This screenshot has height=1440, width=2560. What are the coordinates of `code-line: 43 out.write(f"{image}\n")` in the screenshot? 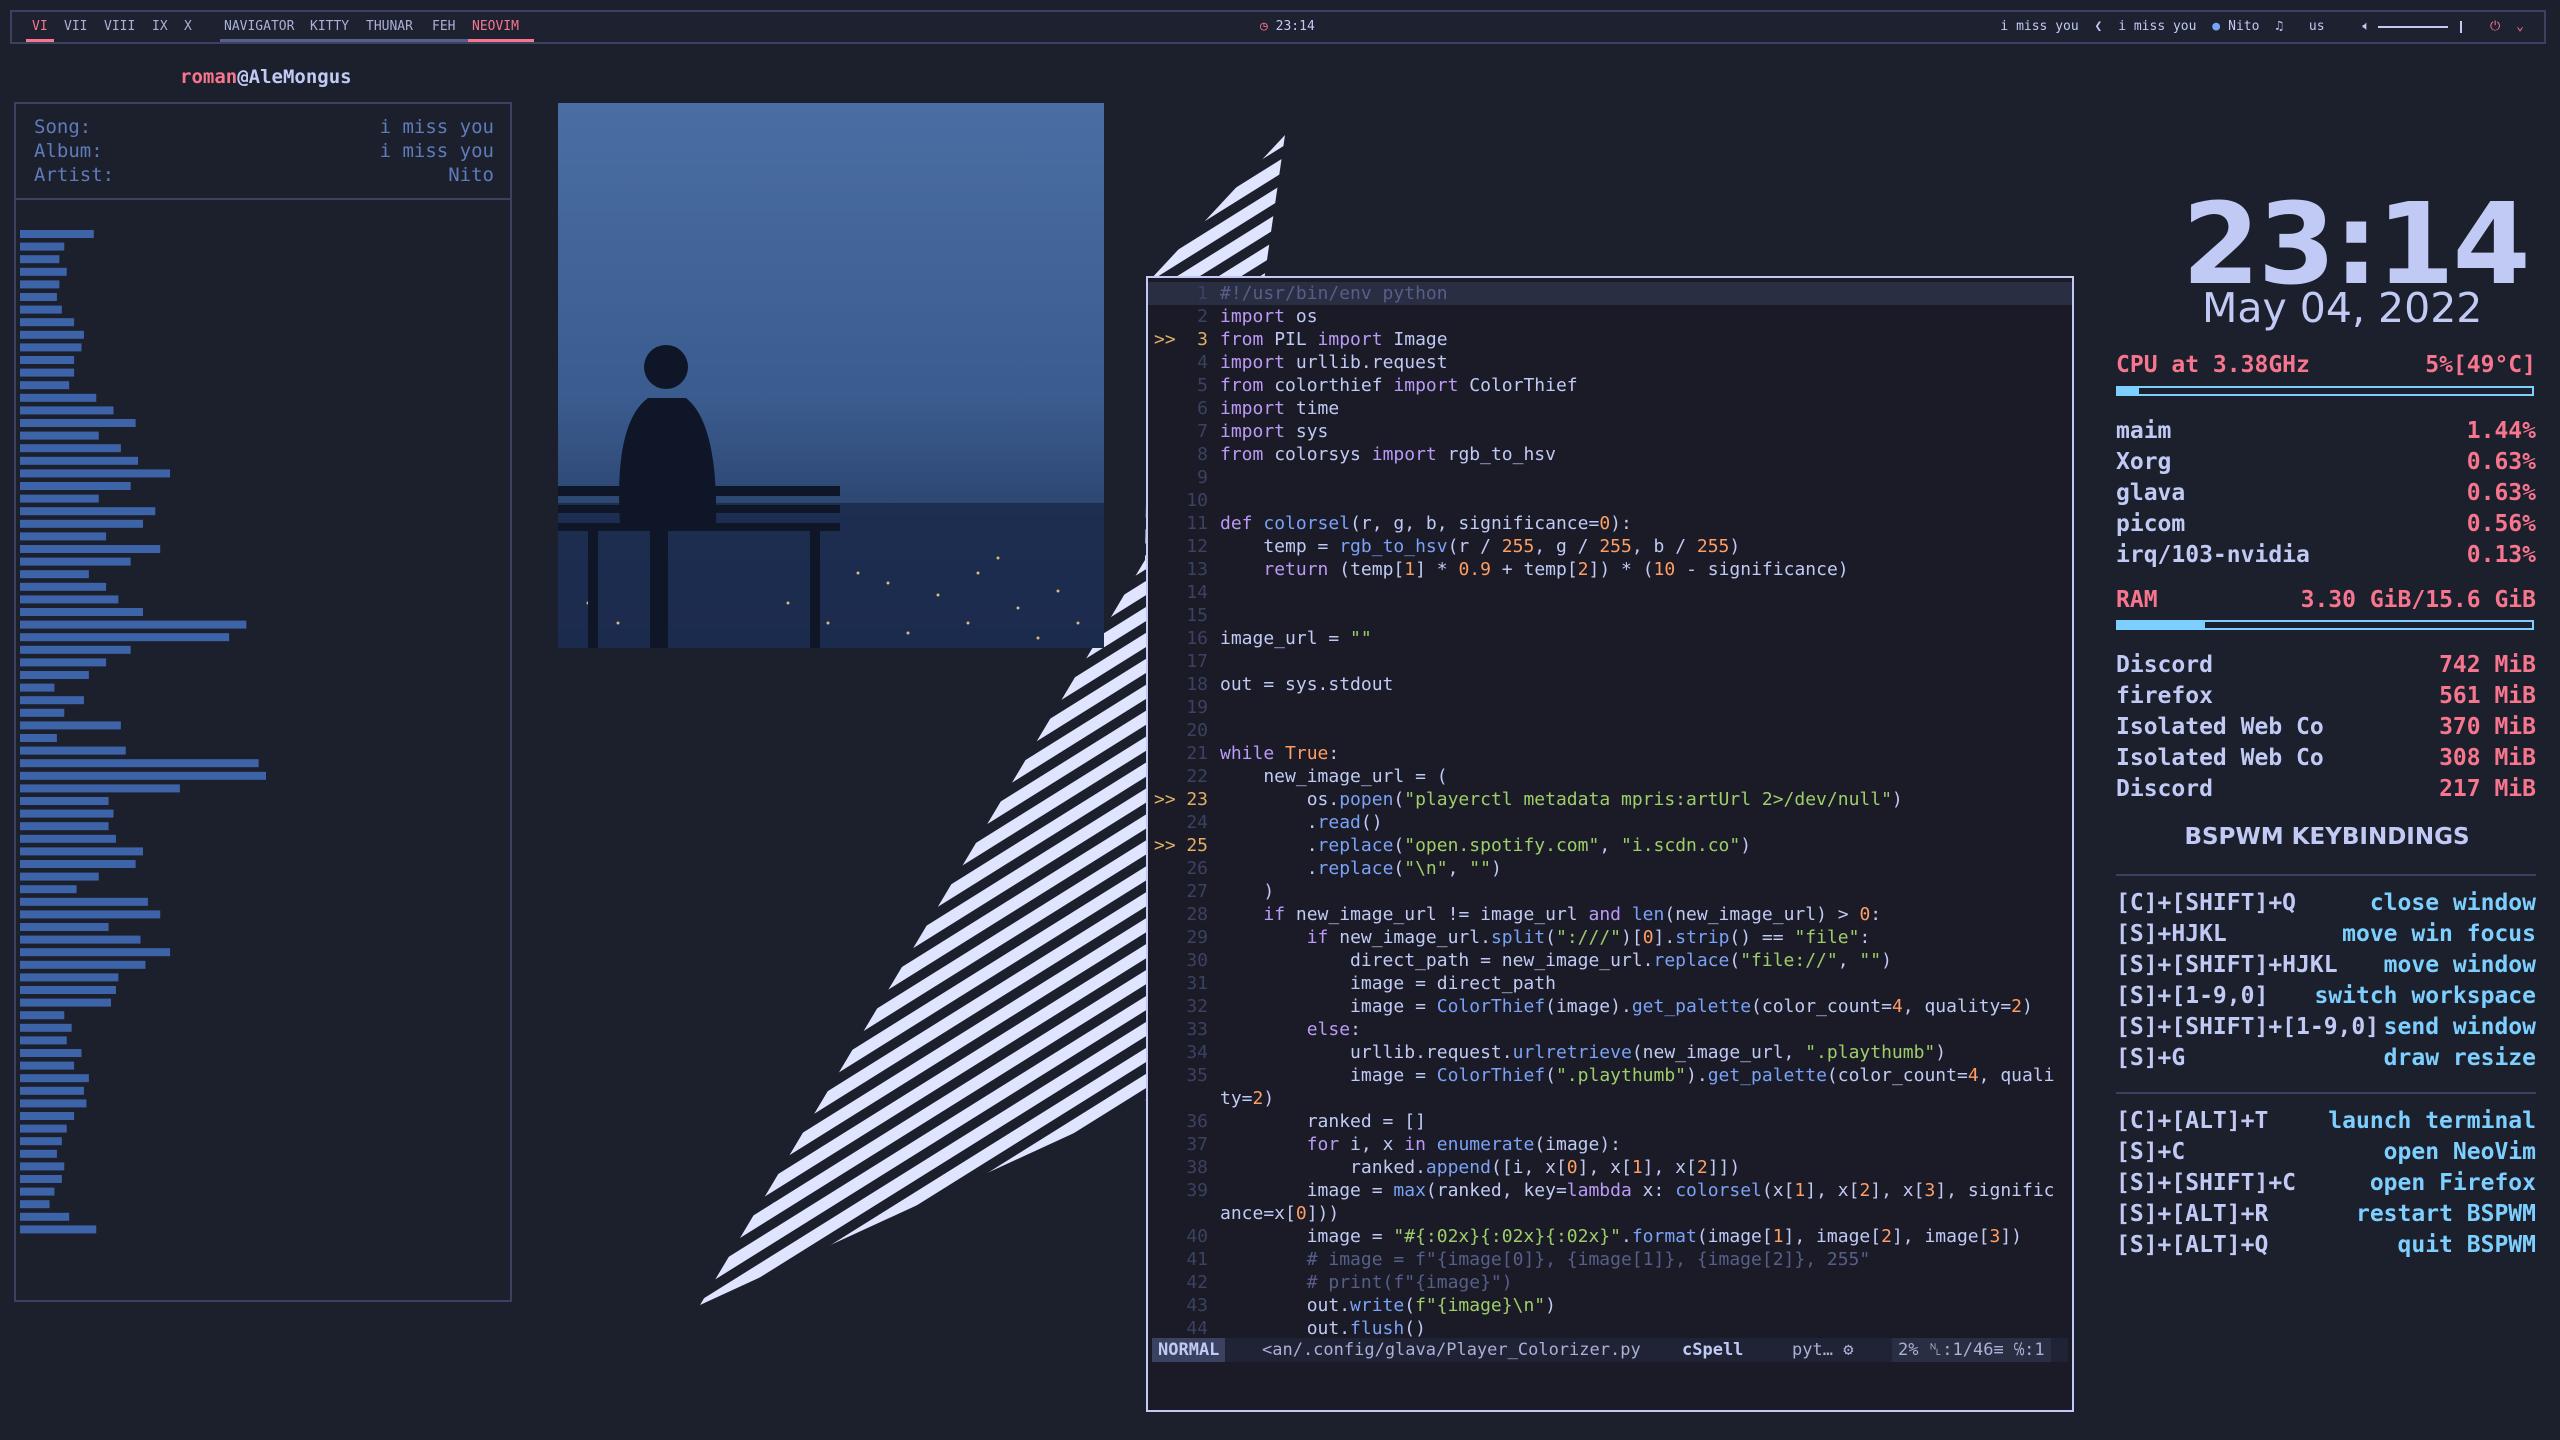 It's located at (1610, 1305).